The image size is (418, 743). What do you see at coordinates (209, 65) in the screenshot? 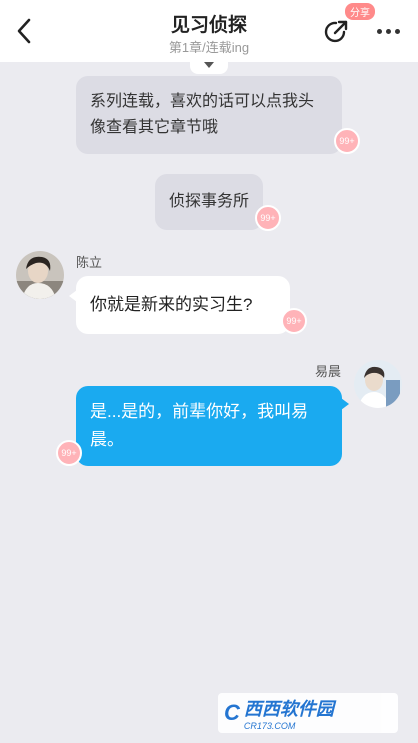
I see `caret-down-icon` at bounding box center [209, 65].